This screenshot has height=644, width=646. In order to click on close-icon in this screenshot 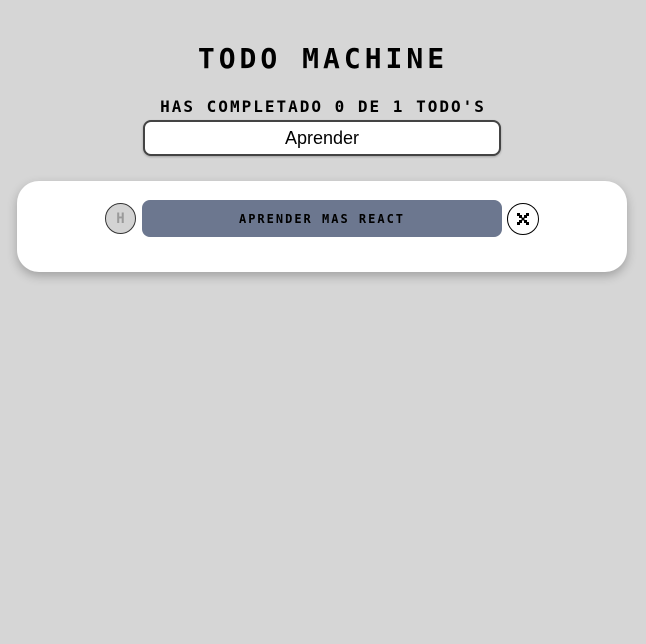, I will do `click(523, 219)`.